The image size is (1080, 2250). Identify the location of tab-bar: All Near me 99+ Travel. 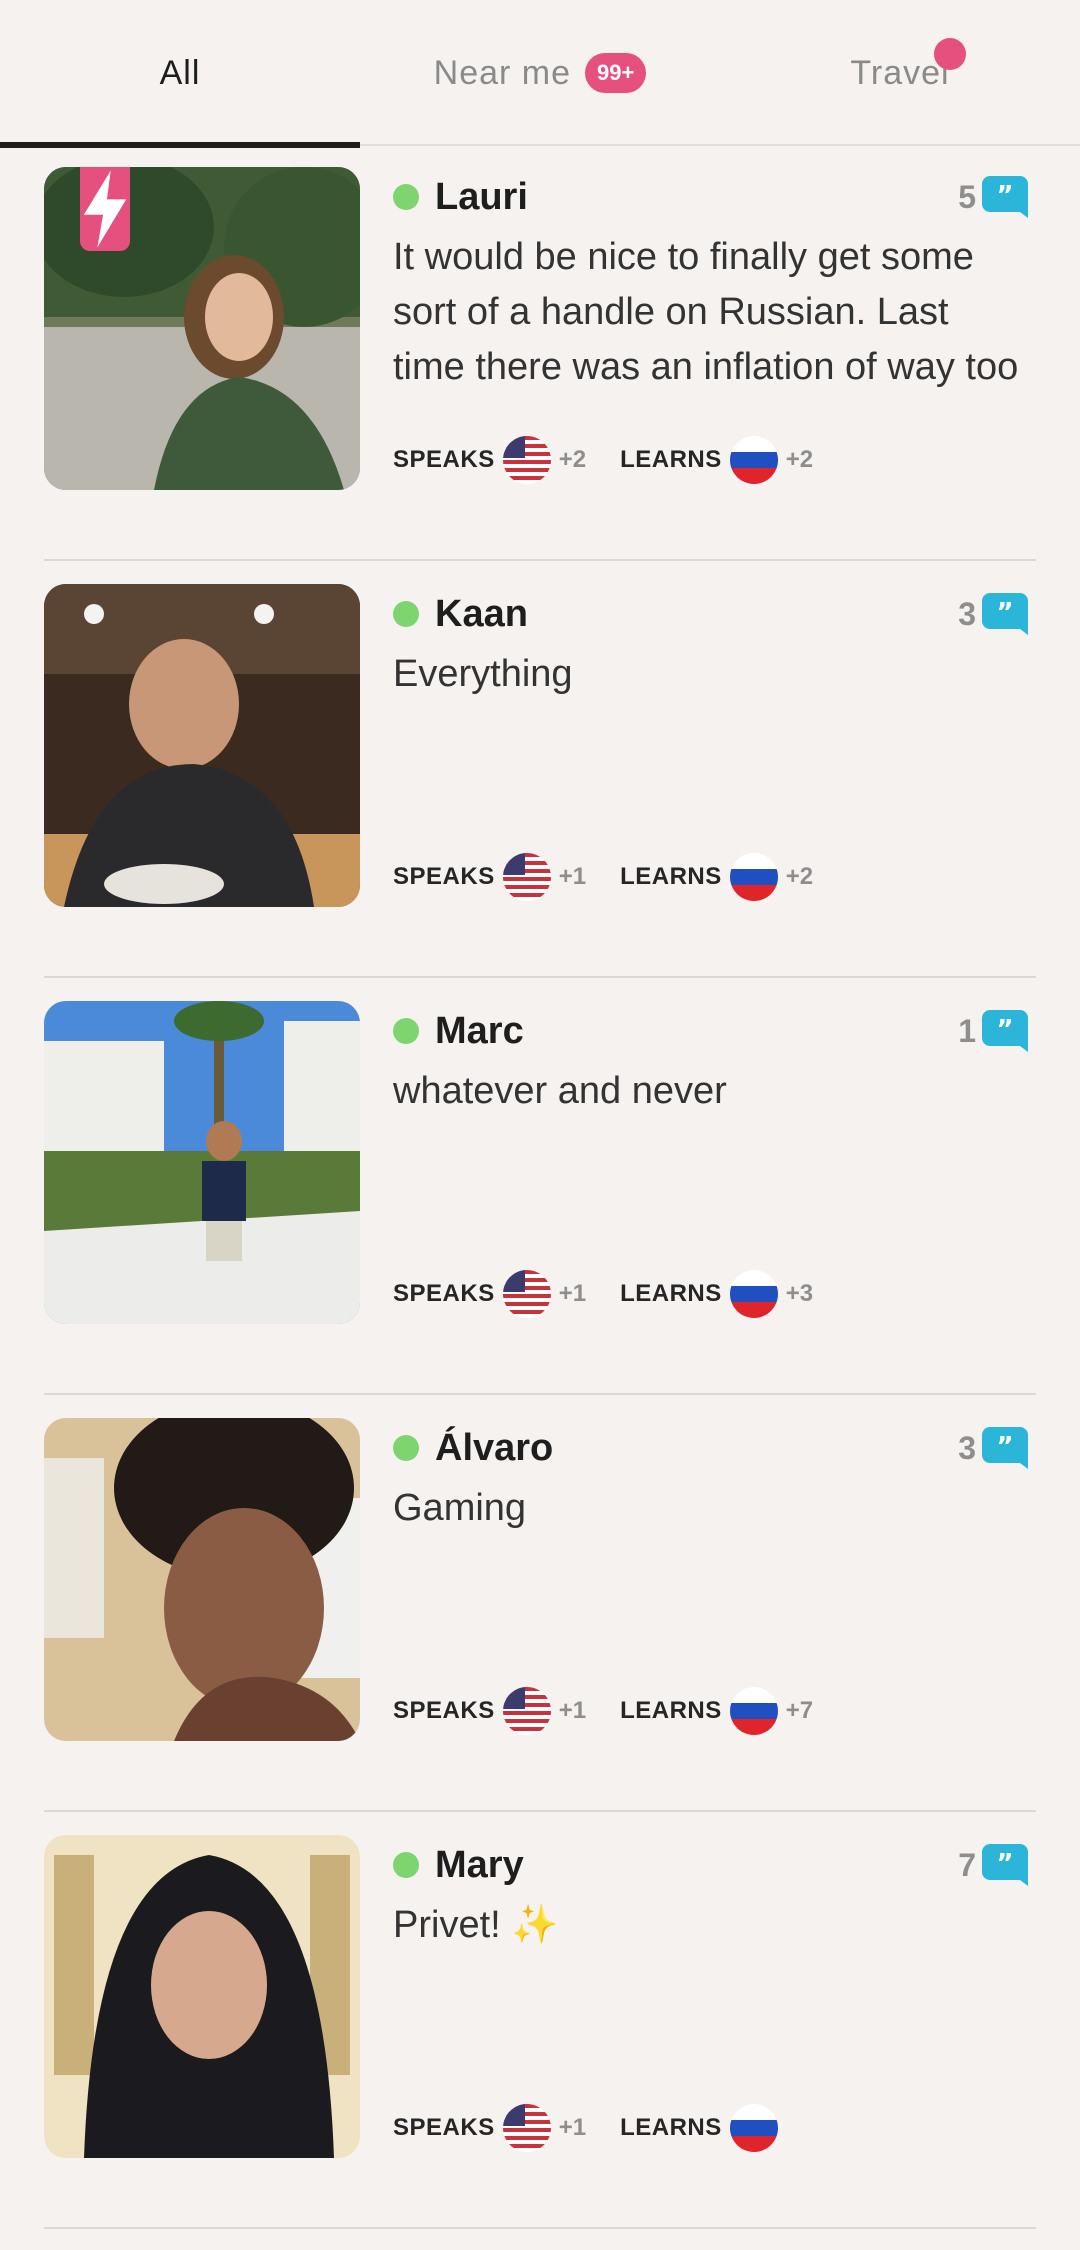
(540, 74).